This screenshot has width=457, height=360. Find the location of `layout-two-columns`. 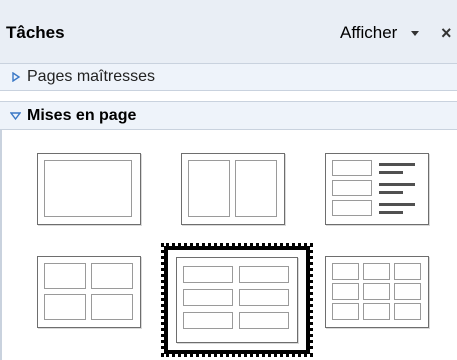

layout-two-columns is located at coordinates (233, 189).